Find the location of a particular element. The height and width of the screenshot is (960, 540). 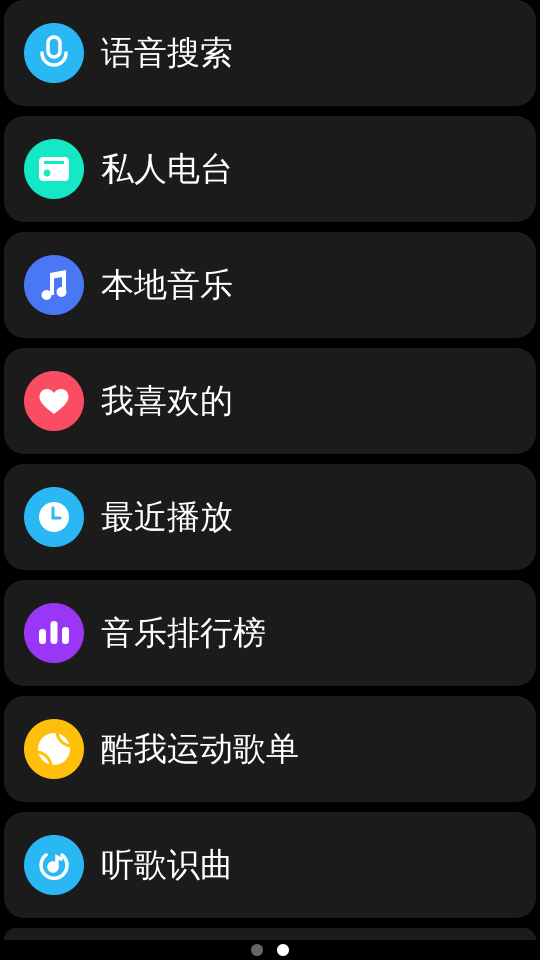

menu-label: 听歌识曲 is located at coordinates (167, 865).